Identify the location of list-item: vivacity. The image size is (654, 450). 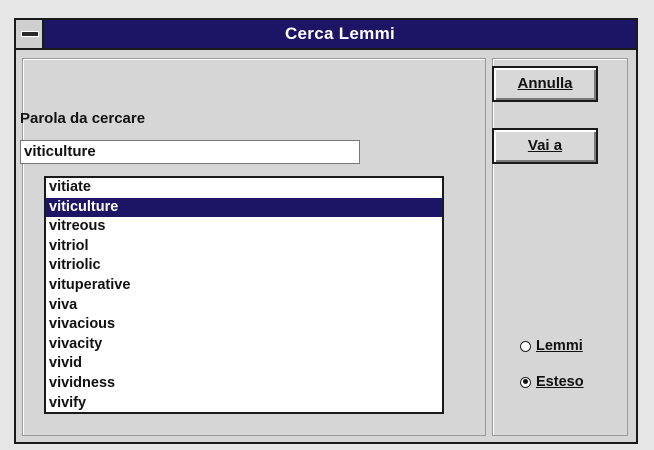
(244, 345).